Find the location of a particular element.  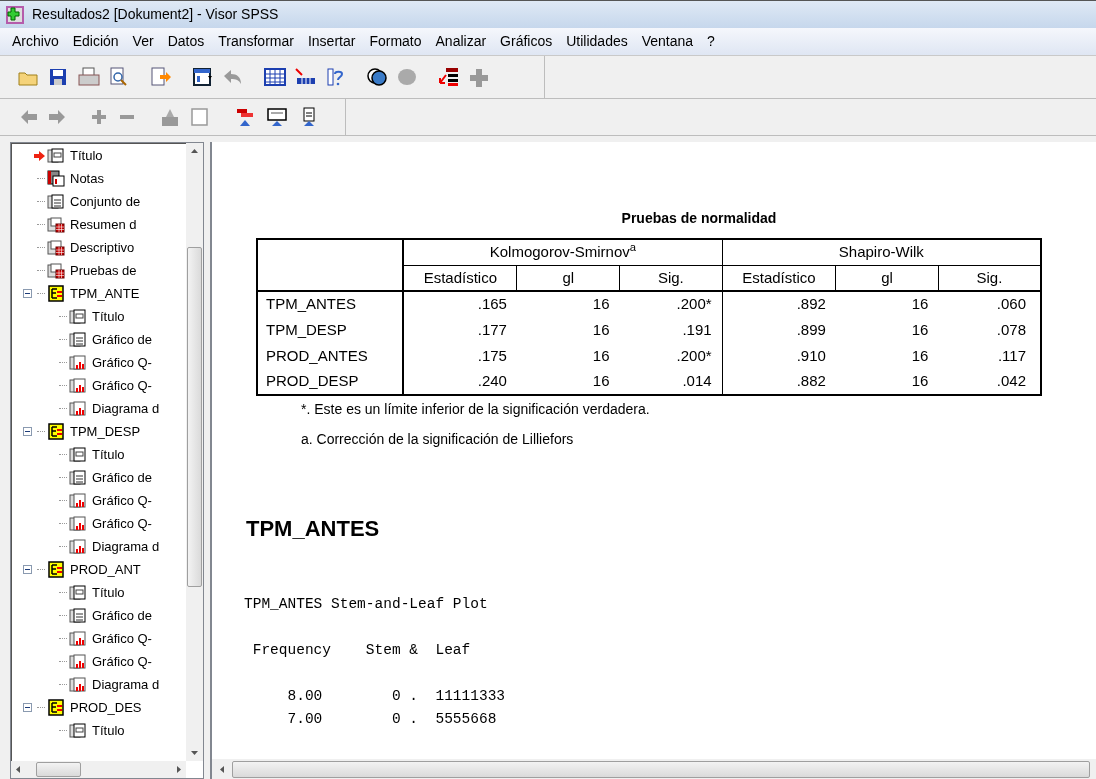

vertical-scrollbar is located at coordinates (194, 452).